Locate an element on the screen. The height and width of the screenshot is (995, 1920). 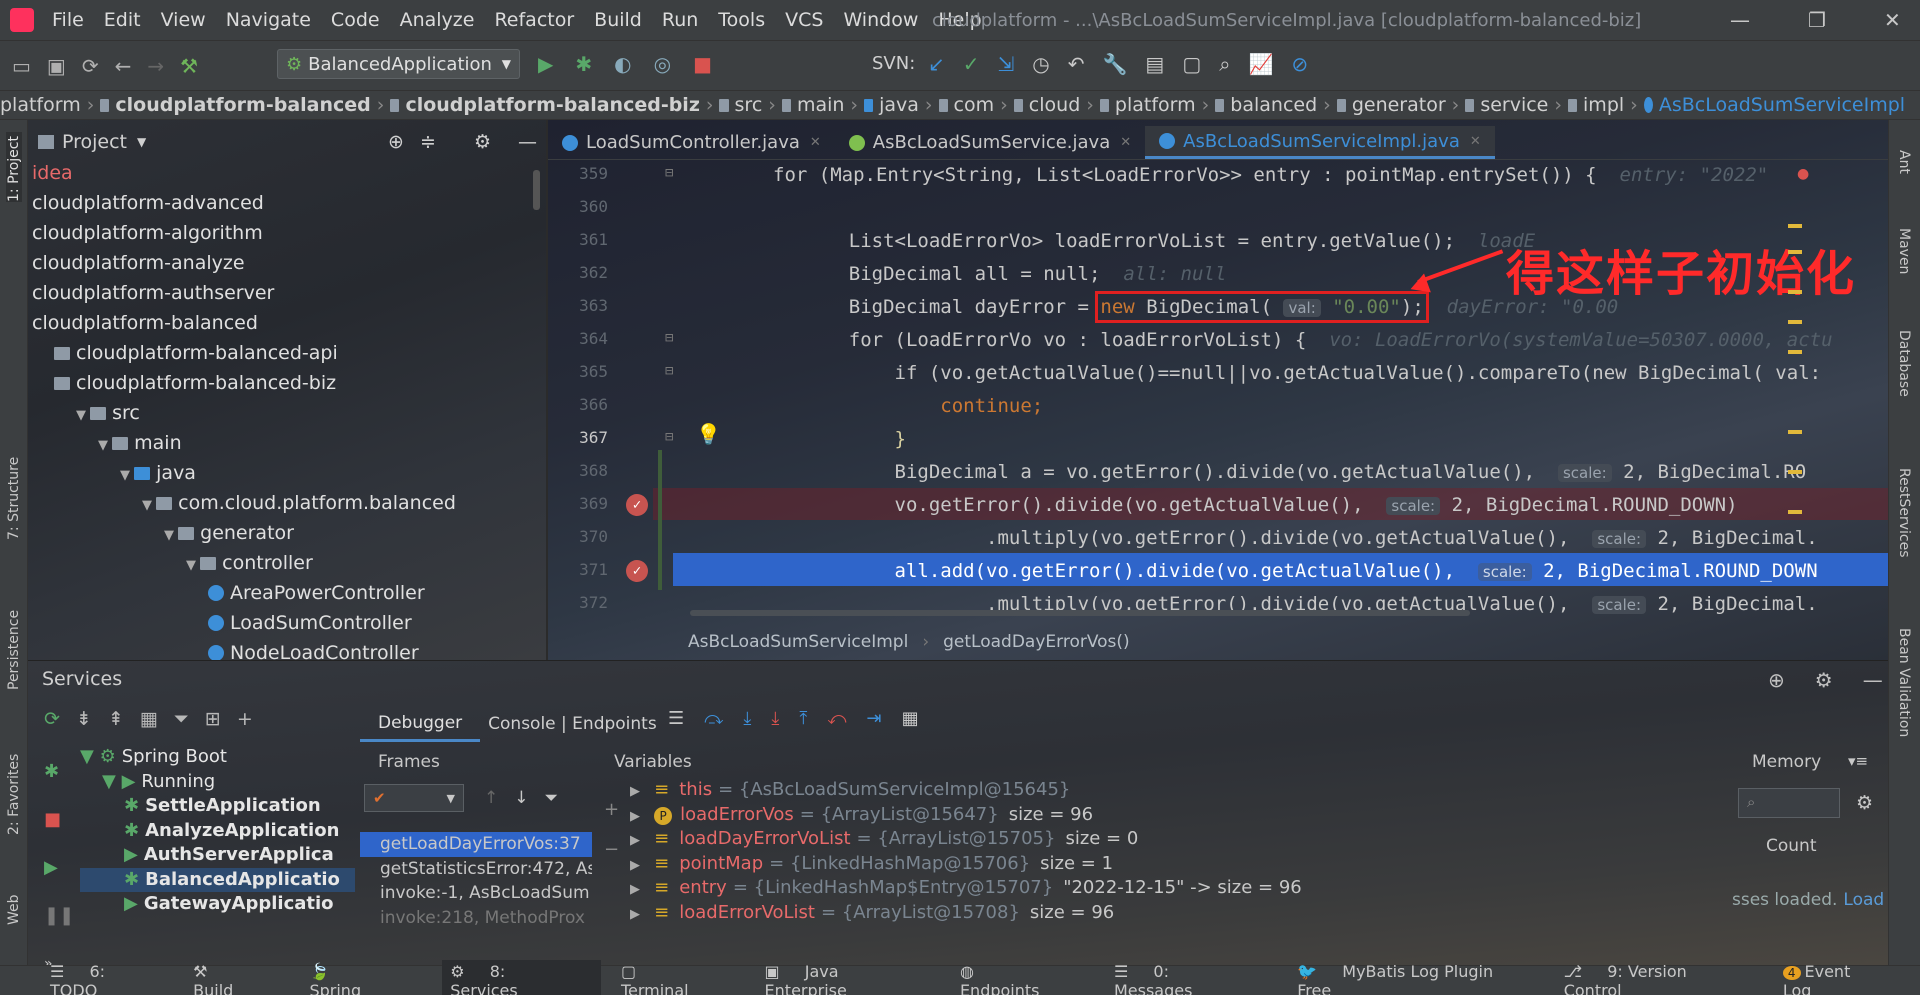
service-tree-item: ▶ AuthServerApplica is located at coordinates (217, 855).